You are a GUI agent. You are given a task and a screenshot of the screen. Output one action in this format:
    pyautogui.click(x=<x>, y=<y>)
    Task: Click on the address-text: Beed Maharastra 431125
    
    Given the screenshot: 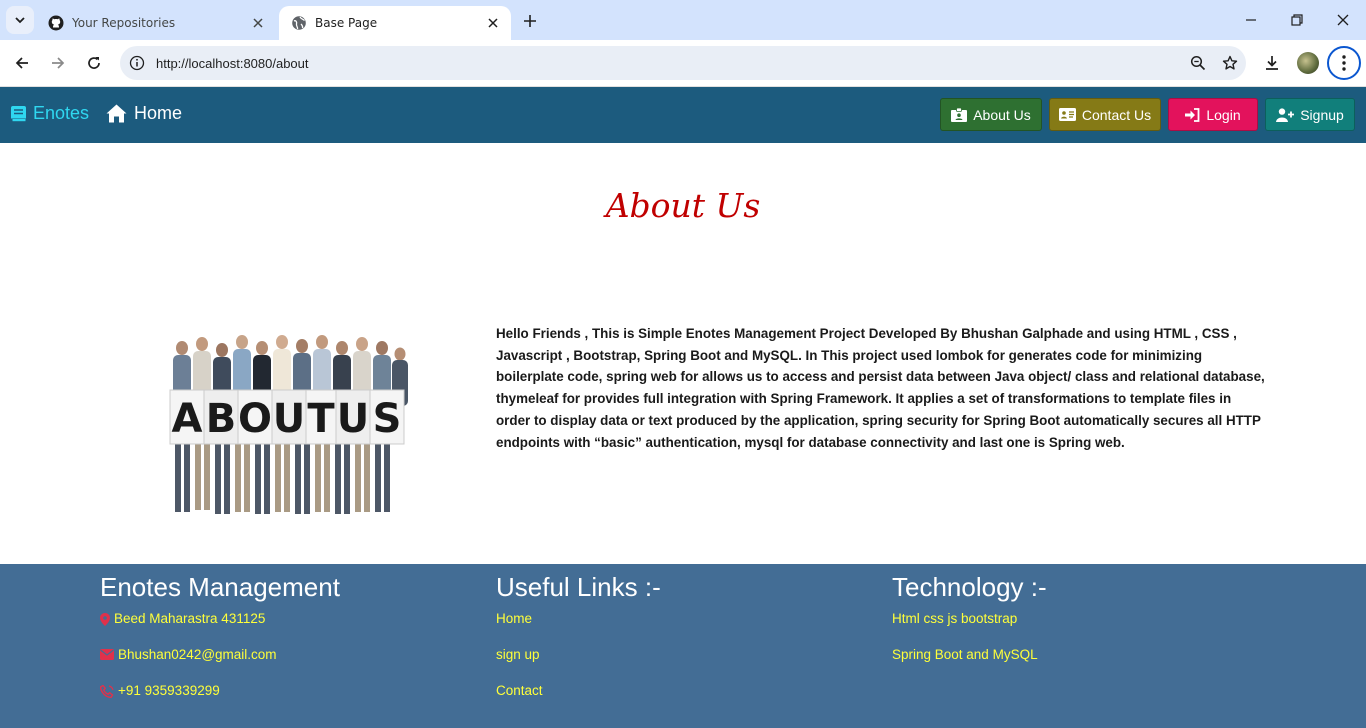 What is the action you would take?
    pyautogui.click(x=190, y=618)
    